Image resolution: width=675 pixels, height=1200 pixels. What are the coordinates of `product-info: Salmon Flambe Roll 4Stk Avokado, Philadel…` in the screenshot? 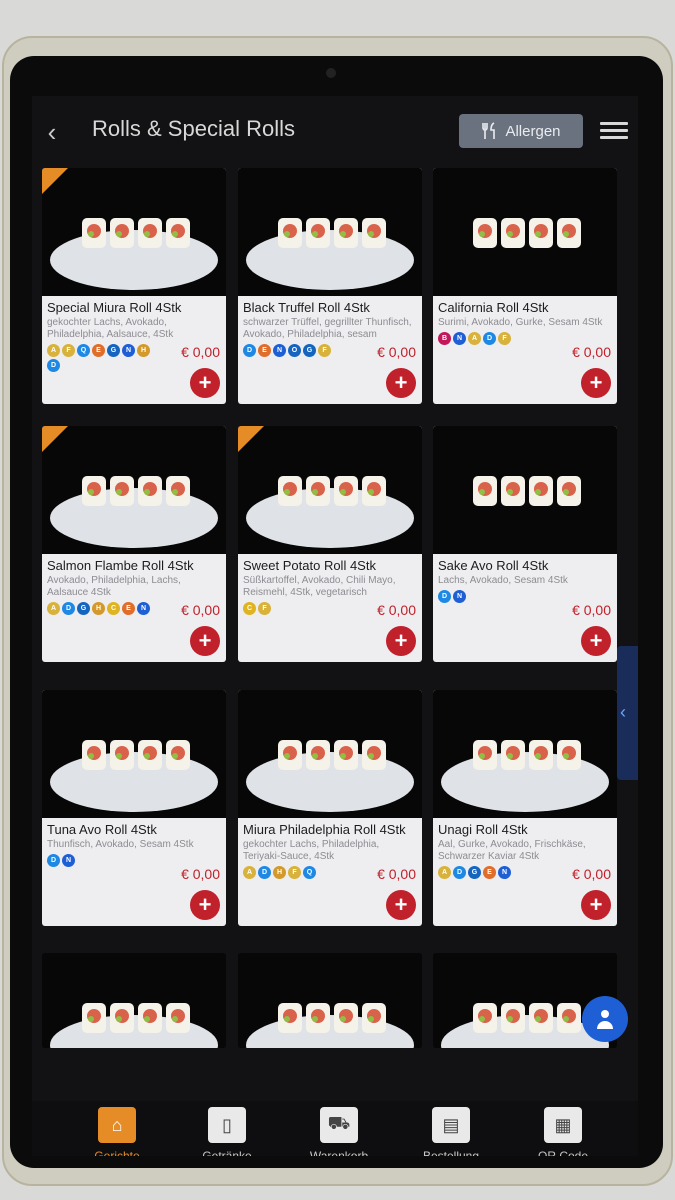 It's located at (134, 608).